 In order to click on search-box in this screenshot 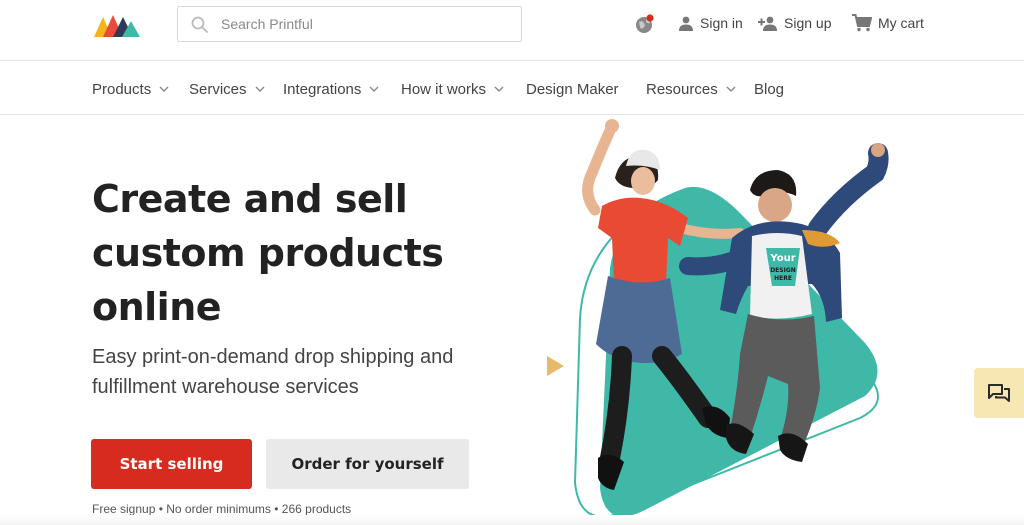, I will do `click(349, 24)`.